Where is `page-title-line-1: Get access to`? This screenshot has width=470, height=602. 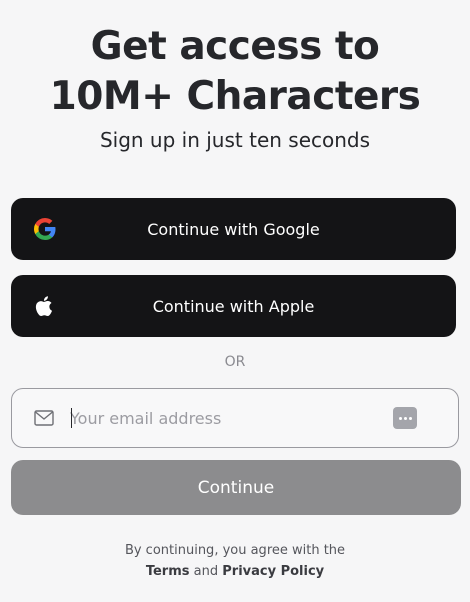 page-title-line-1: Get access to is located at coordinates (235, 46).